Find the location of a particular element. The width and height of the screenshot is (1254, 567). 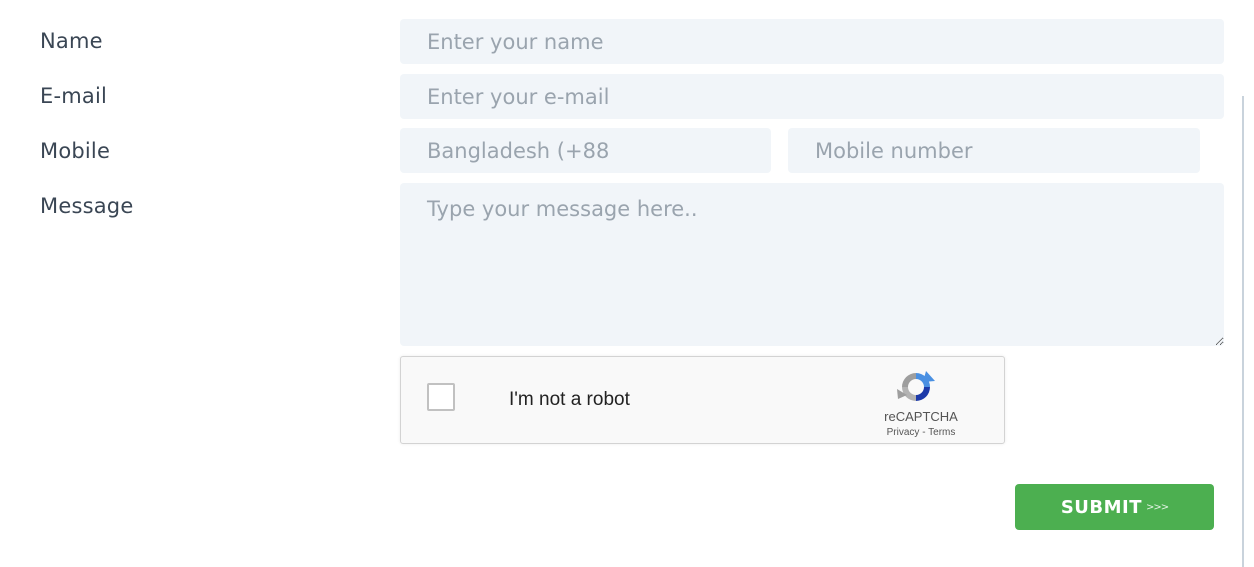

terms-link: Terms is located at coordinates (941, 432).